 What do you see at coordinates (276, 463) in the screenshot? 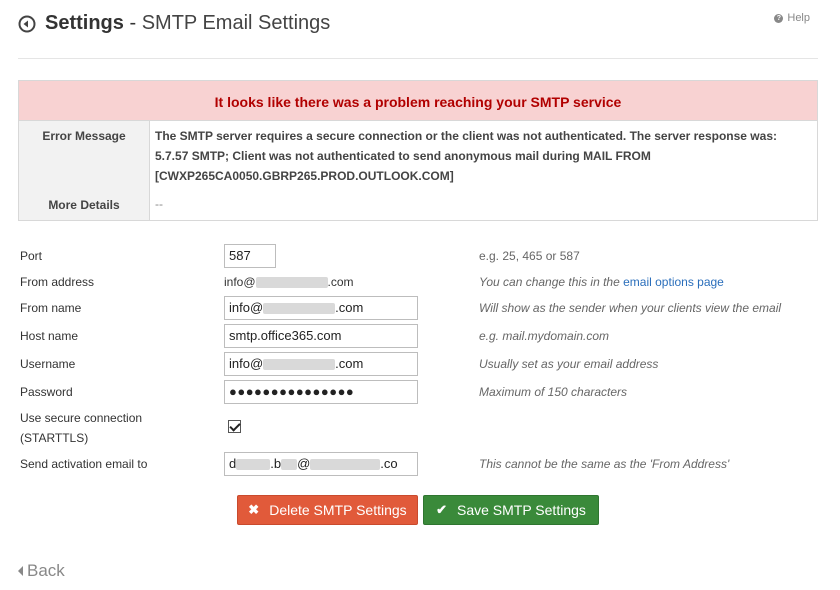
I see `activation-part2: .b` at bounding box center [276, 463].